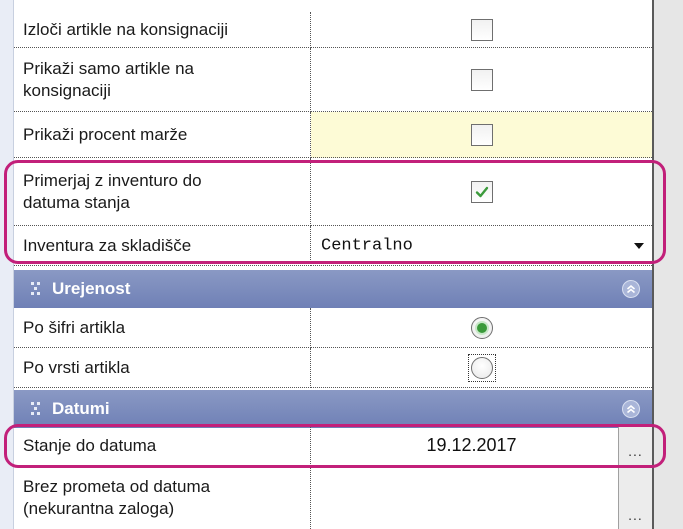 This screenshot has height=529, width=683. What do you see at coordinates (333, 409) in the screenshot?
I see `section-header-datumi: Datumi` at bounding box center [333, 409].